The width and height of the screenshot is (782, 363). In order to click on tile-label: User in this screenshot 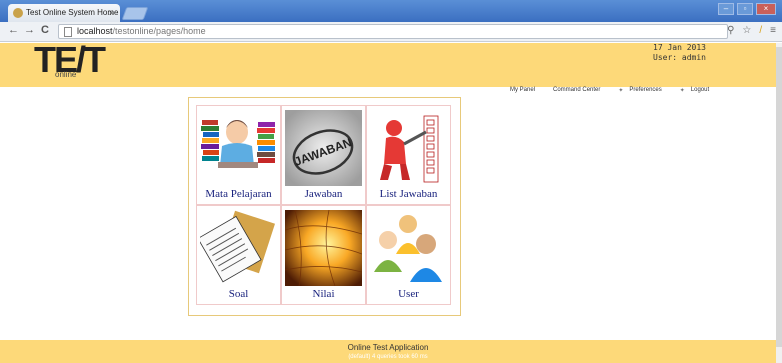, I will do `click(408, 294)`.